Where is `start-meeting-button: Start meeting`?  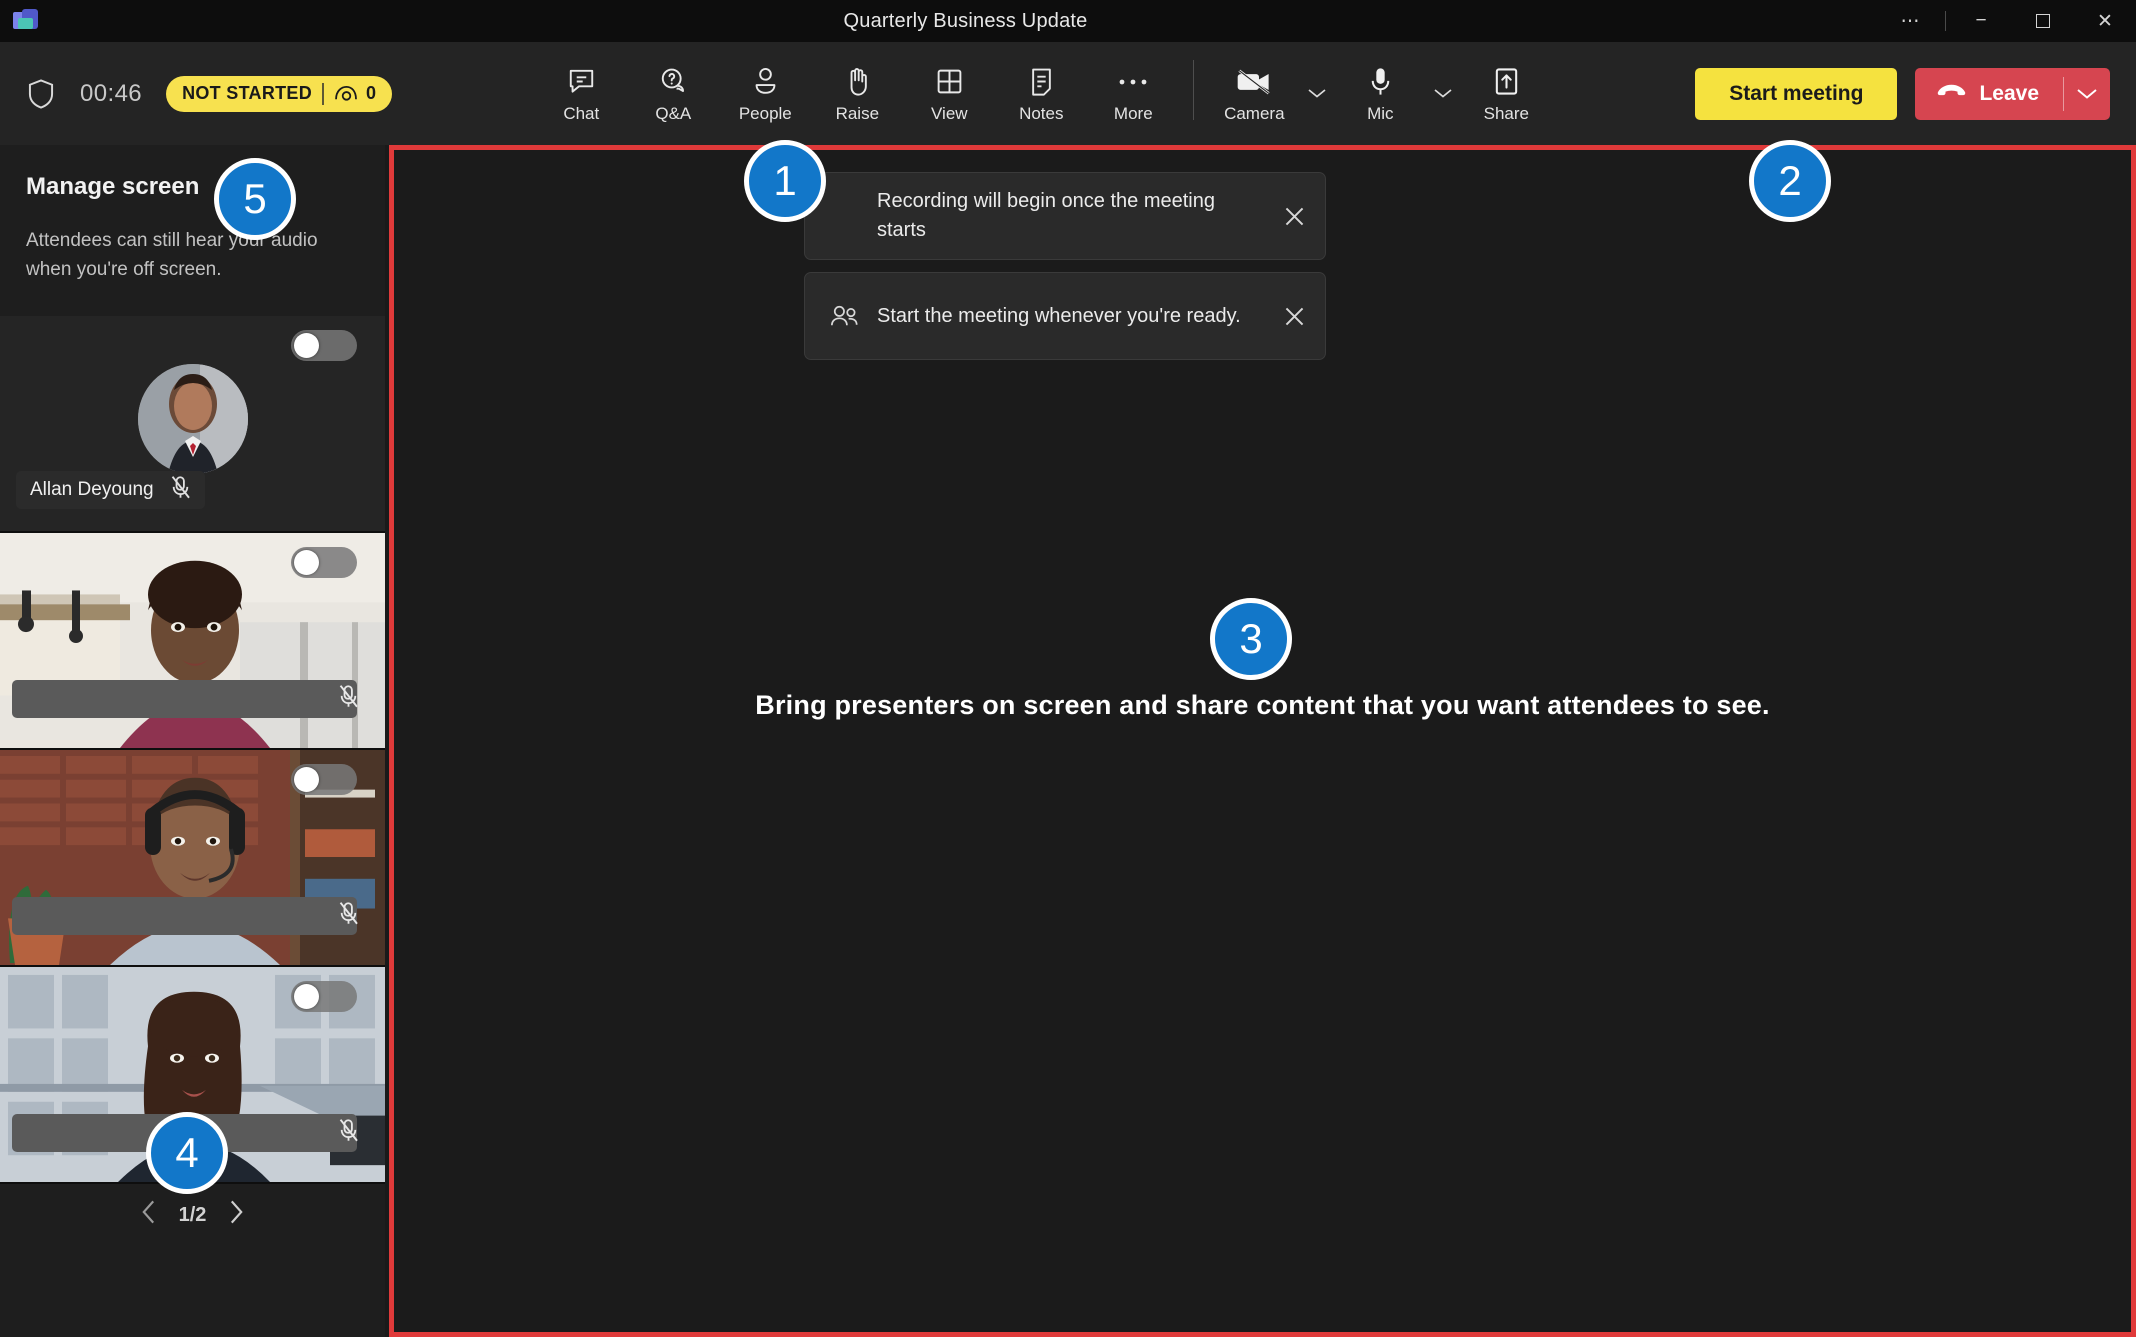
start-meeting-button: Start meeting is located at coordinates (1796, 93).